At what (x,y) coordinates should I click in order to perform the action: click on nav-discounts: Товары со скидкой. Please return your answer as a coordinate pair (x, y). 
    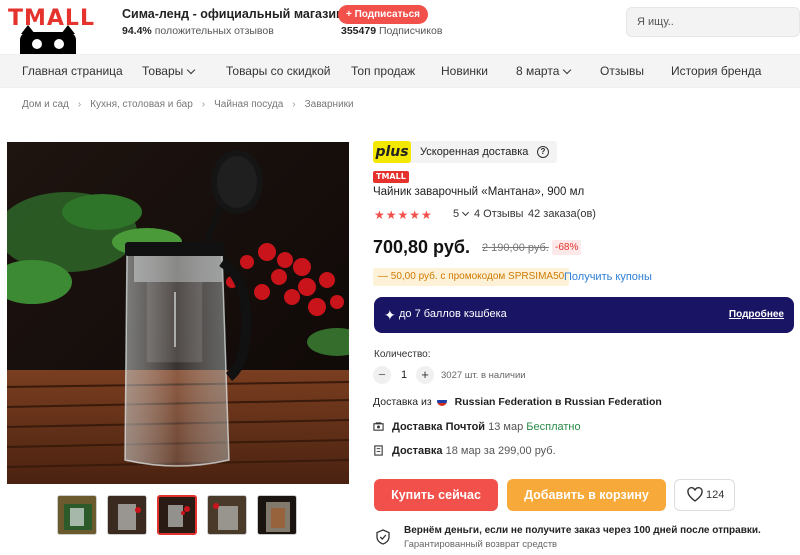
    Looking at the image, I should click on (278, 71).